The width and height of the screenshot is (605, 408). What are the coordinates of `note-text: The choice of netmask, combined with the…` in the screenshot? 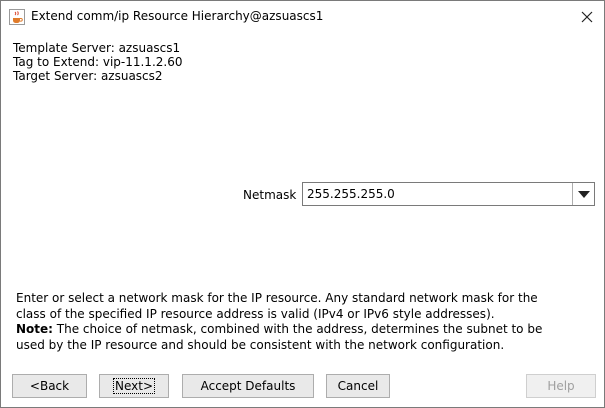 It's located at (297, 329).